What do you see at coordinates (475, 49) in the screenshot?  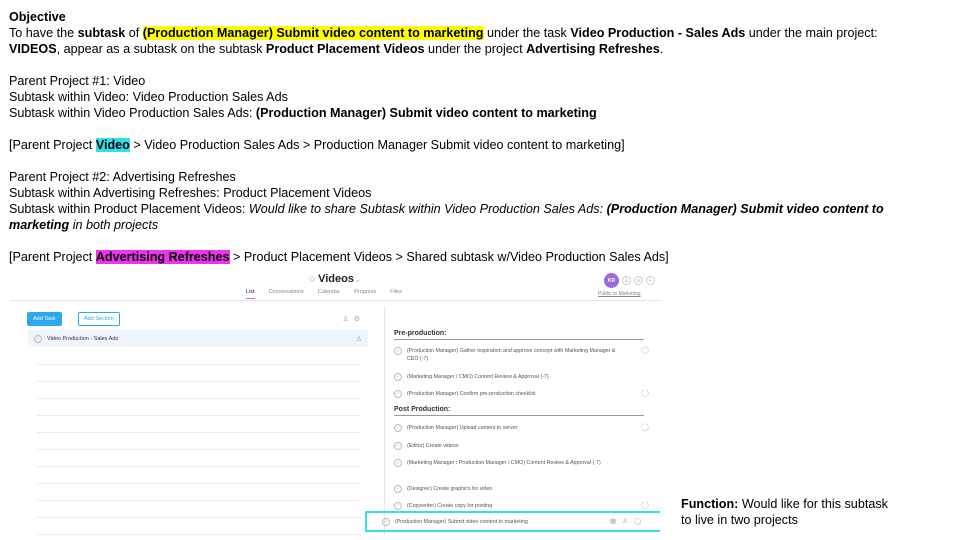 I see `text-span: under the project` at bounding box center [475, 49].